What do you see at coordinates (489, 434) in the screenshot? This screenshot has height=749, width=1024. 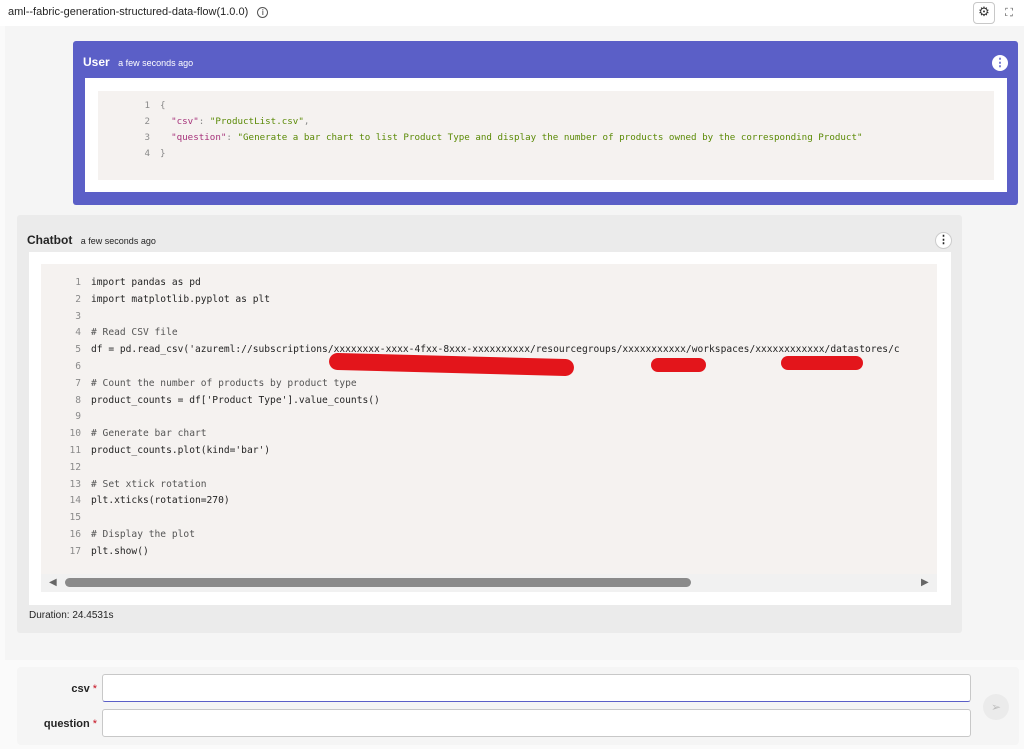 I see `code-line: 10 # Generate bar chart` at bounding box center [489, 434].